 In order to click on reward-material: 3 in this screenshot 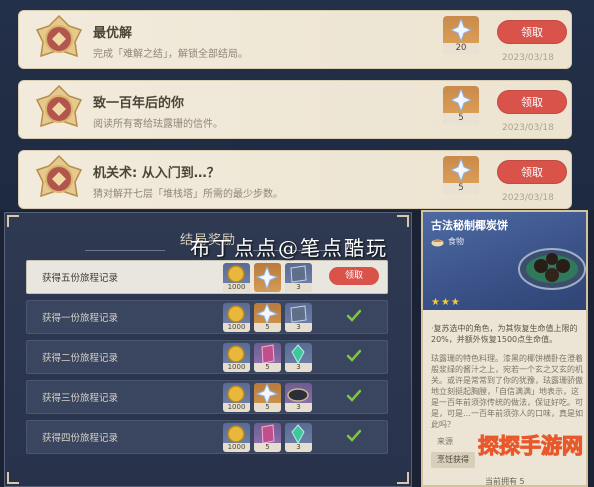, I will do `click(298, 397)`.